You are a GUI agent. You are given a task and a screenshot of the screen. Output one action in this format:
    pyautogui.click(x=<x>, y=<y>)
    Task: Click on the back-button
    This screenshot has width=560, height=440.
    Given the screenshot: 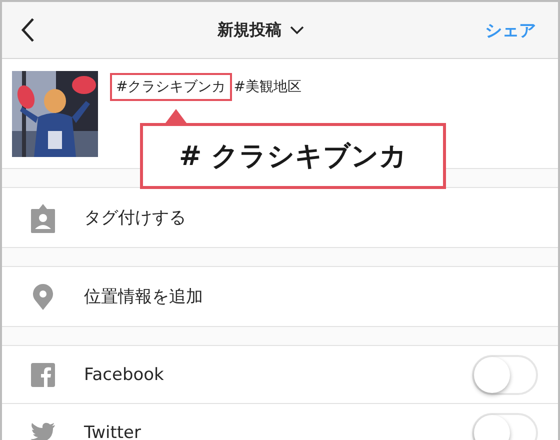 What is the action you would take?
    pyautogui.click(x=28, y=30)
    